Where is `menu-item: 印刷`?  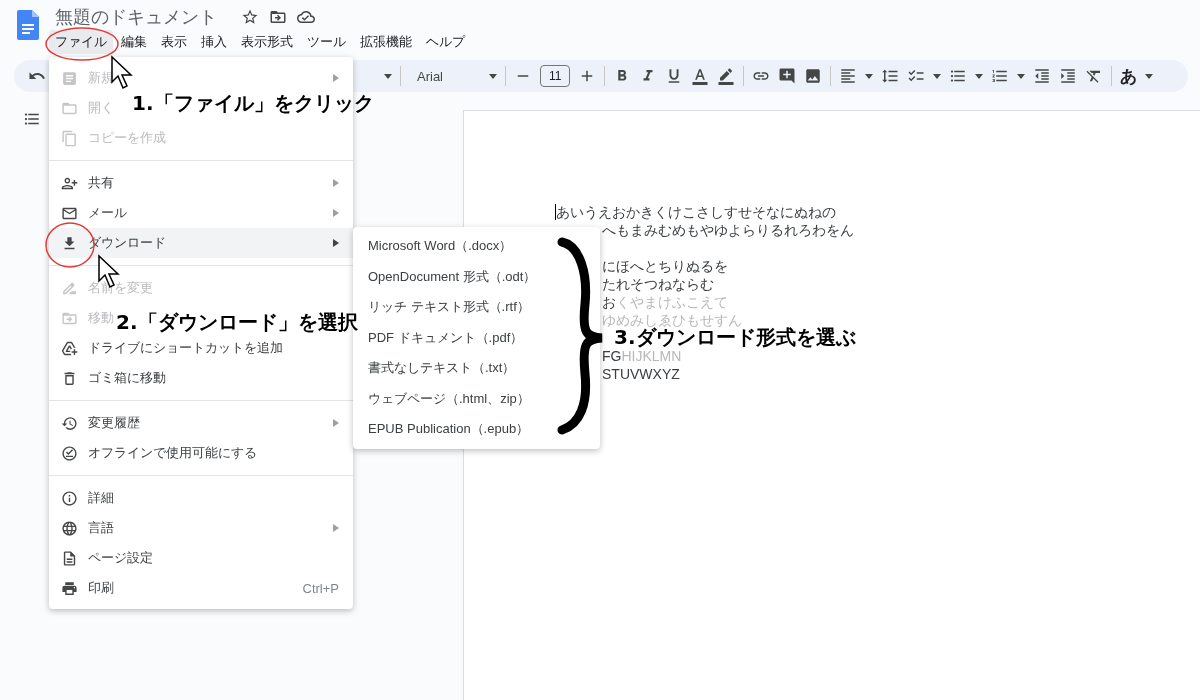 menu-item: 印刷 is located at coordinates (101, 588).